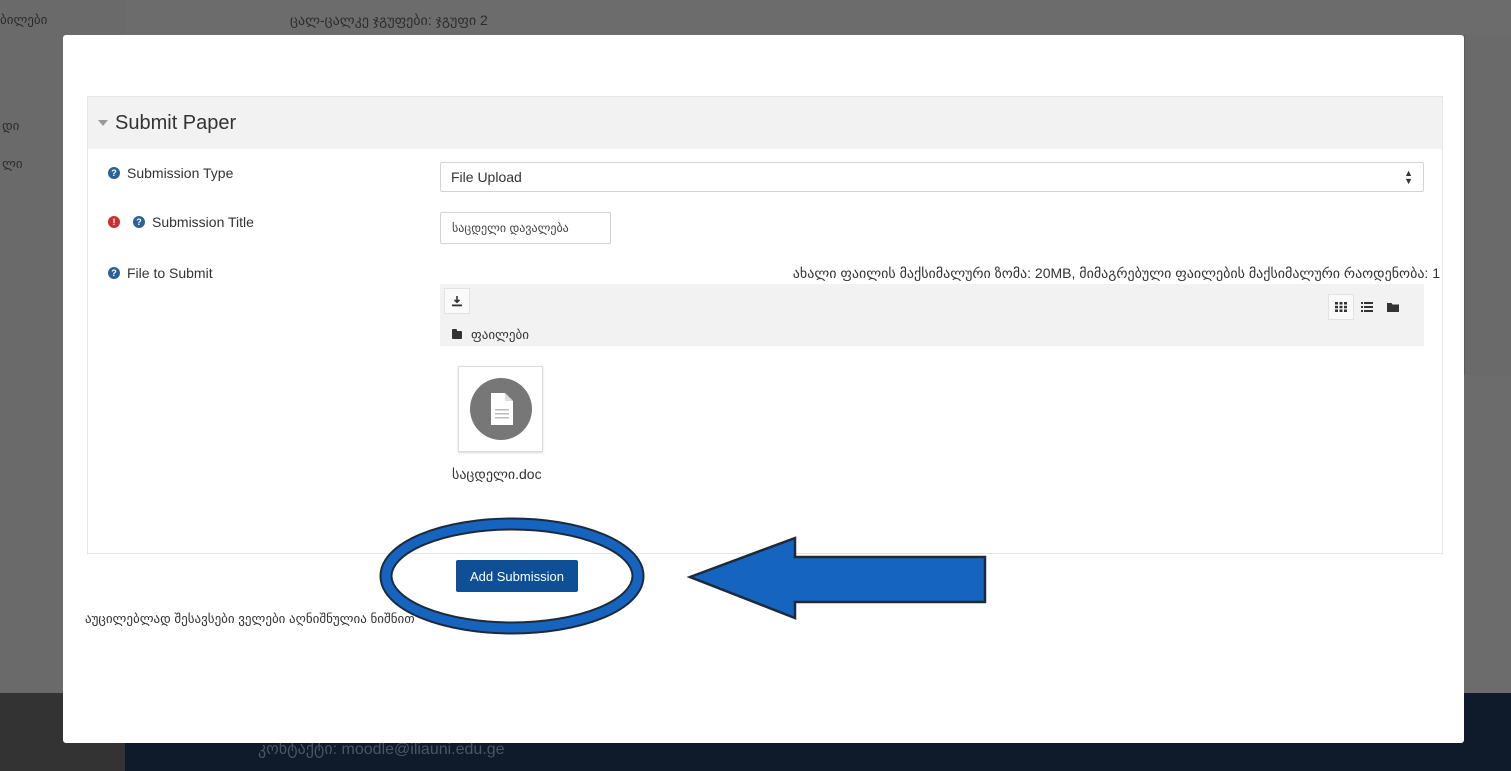  Describe the element at coordinates (457, 334) in the screenshot. I see `folder-icon` at that location.